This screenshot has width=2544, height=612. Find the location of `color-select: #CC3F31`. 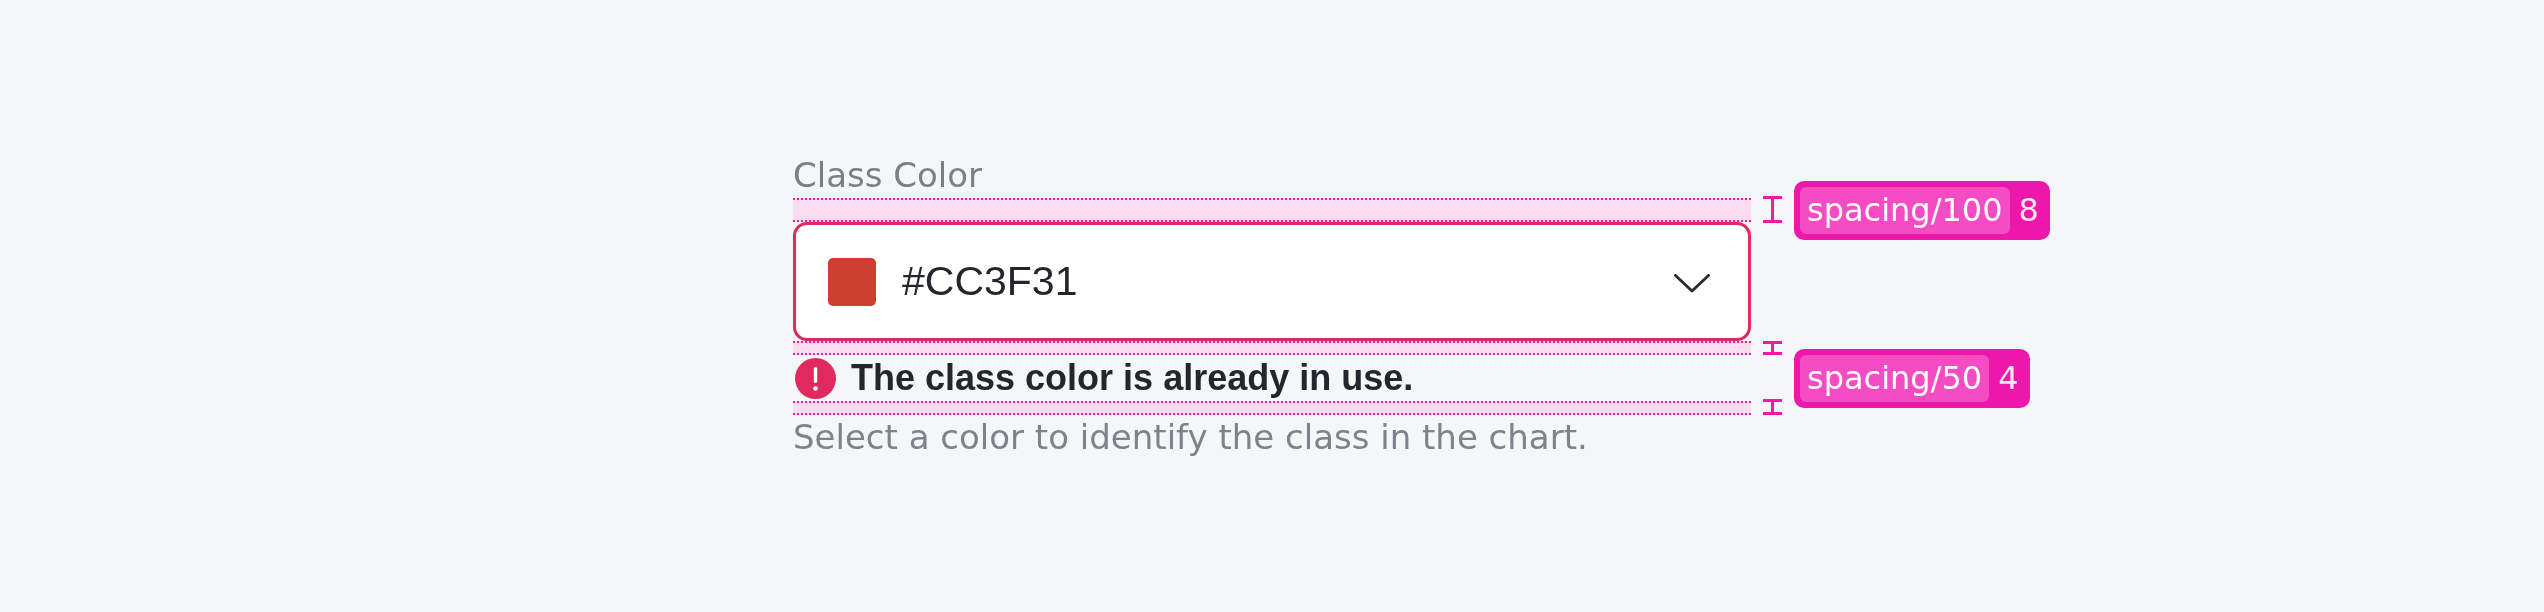

color-select: #CC3F31 is located at coordinates (1272, 281).